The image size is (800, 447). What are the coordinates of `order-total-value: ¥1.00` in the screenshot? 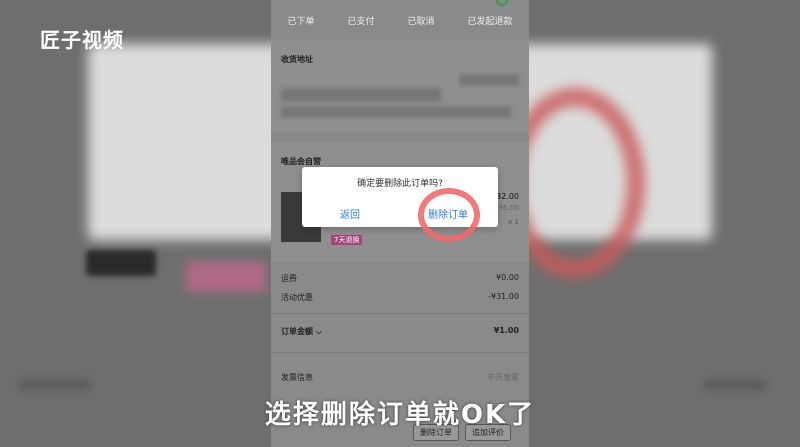 It's located at (506, 330).